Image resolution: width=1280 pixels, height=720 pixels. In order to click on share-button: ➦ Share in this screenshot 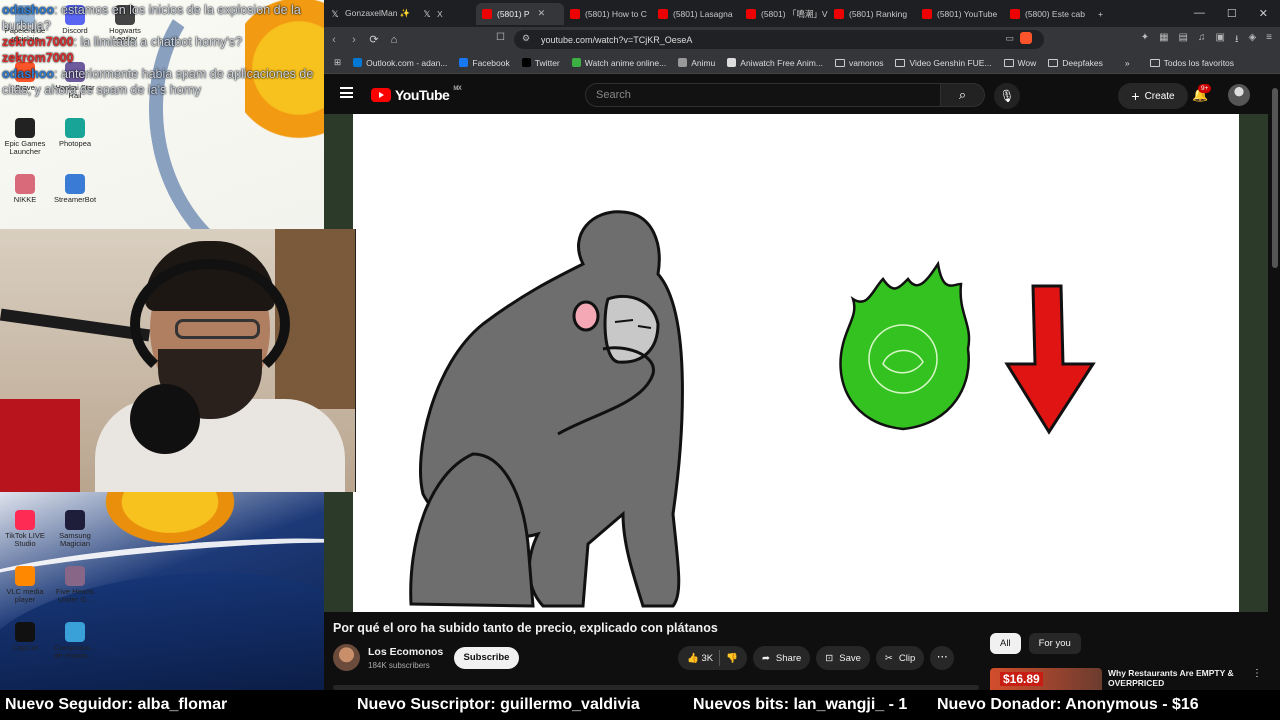, I will do `click(781, 658)`.